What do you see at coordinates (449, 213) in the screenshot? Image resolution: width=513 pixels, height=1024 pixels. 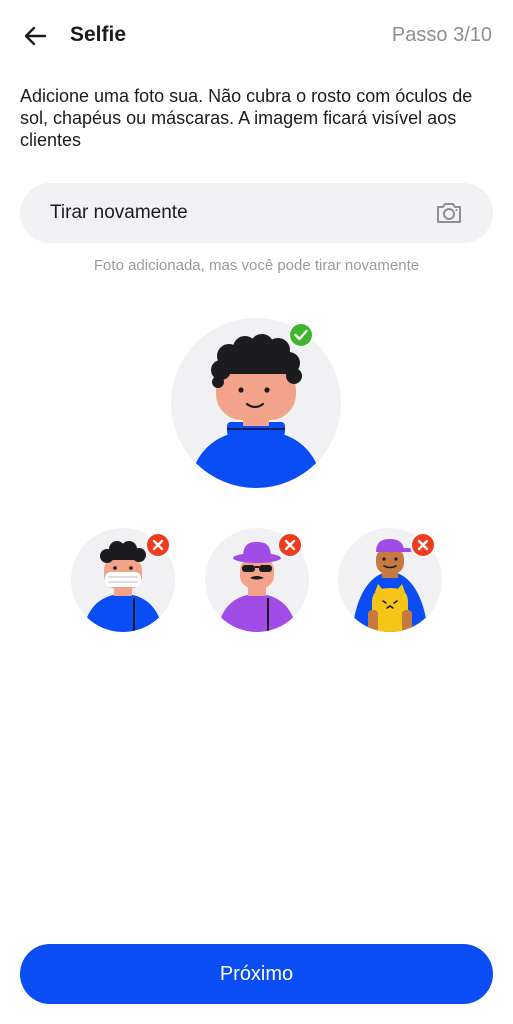 I see `camera-icon` at bounding box center [449, 213].